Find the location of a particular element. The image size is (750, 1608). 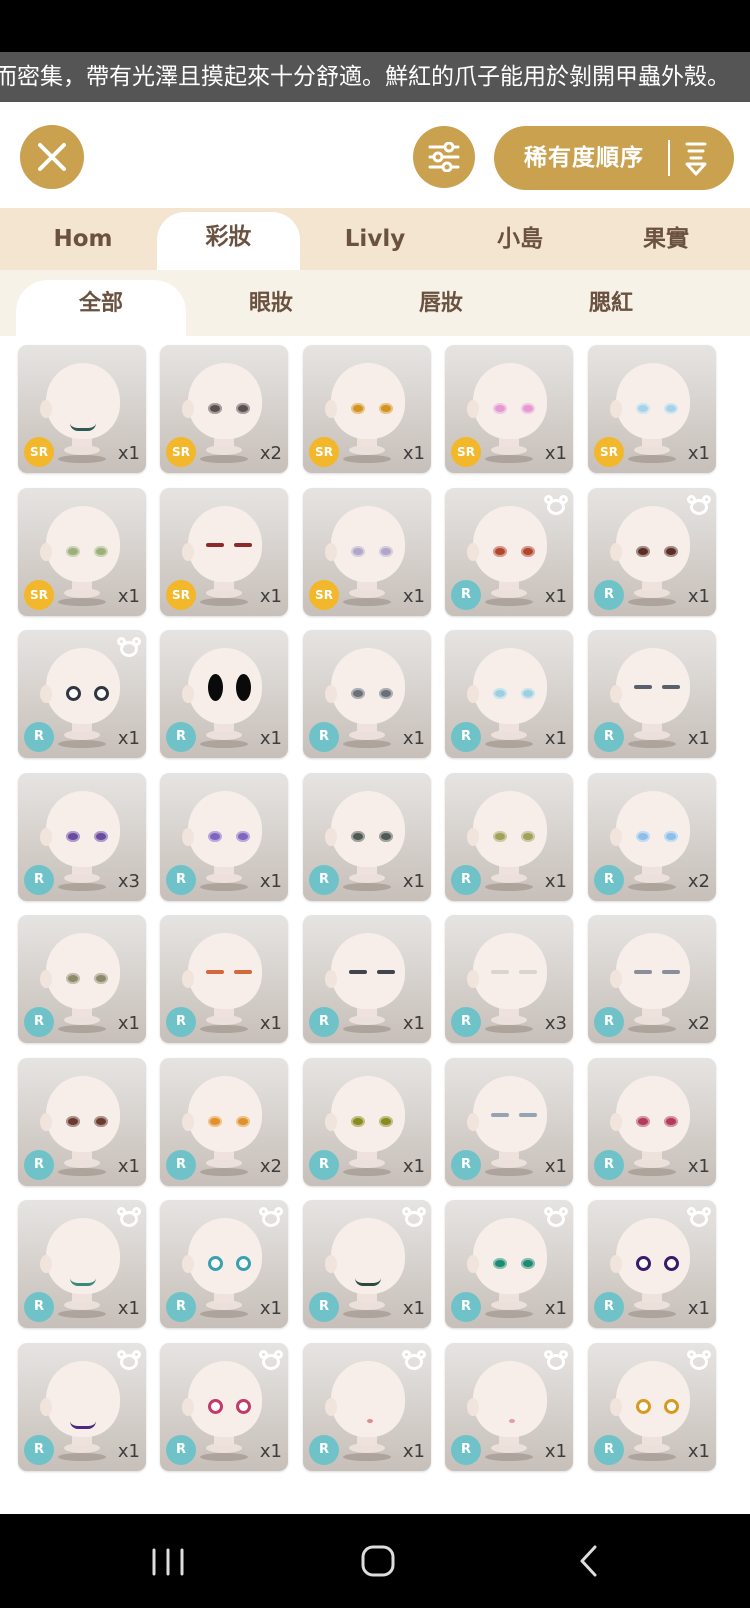

home-button is located at coordinates (378, 1561).